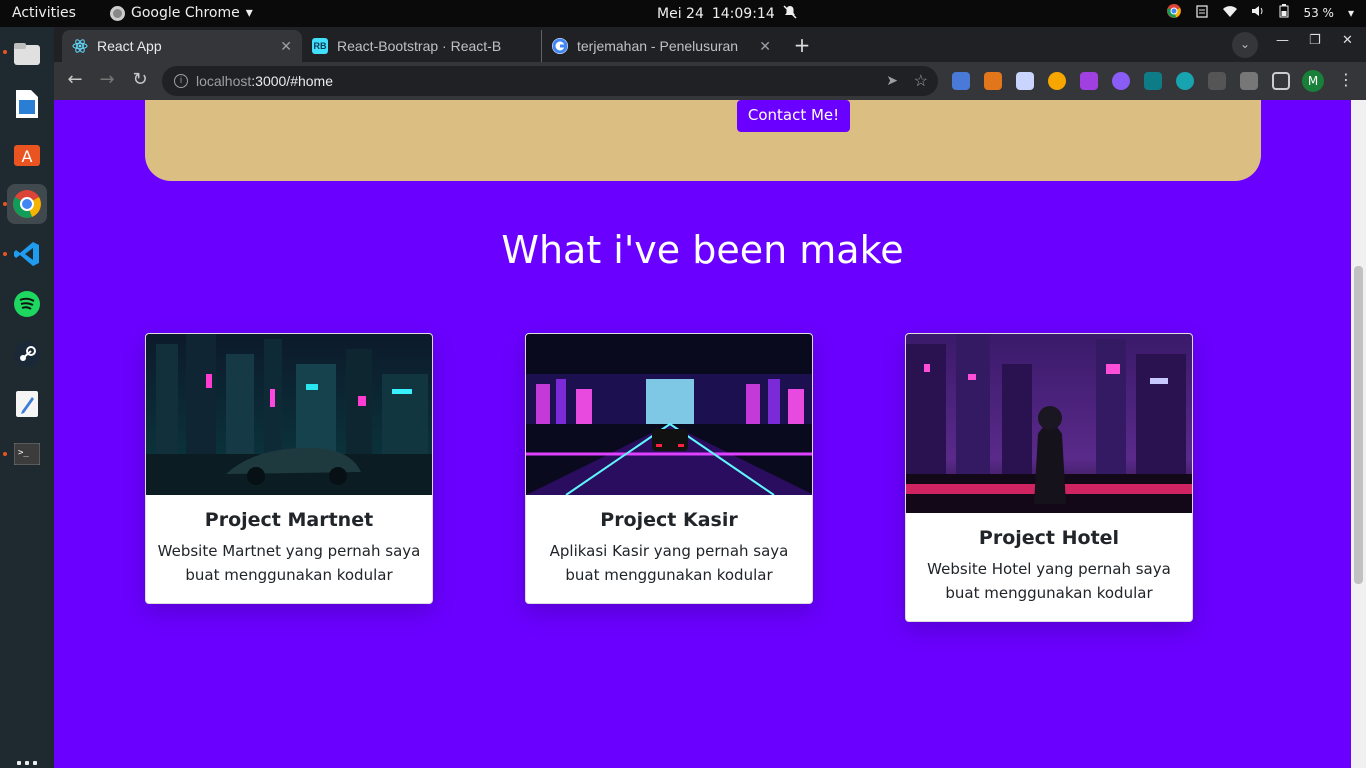  What do you see at coordinates (289, 414) in the screenshot?
I see `project-image-martnet` at bounding box center [289, 414].